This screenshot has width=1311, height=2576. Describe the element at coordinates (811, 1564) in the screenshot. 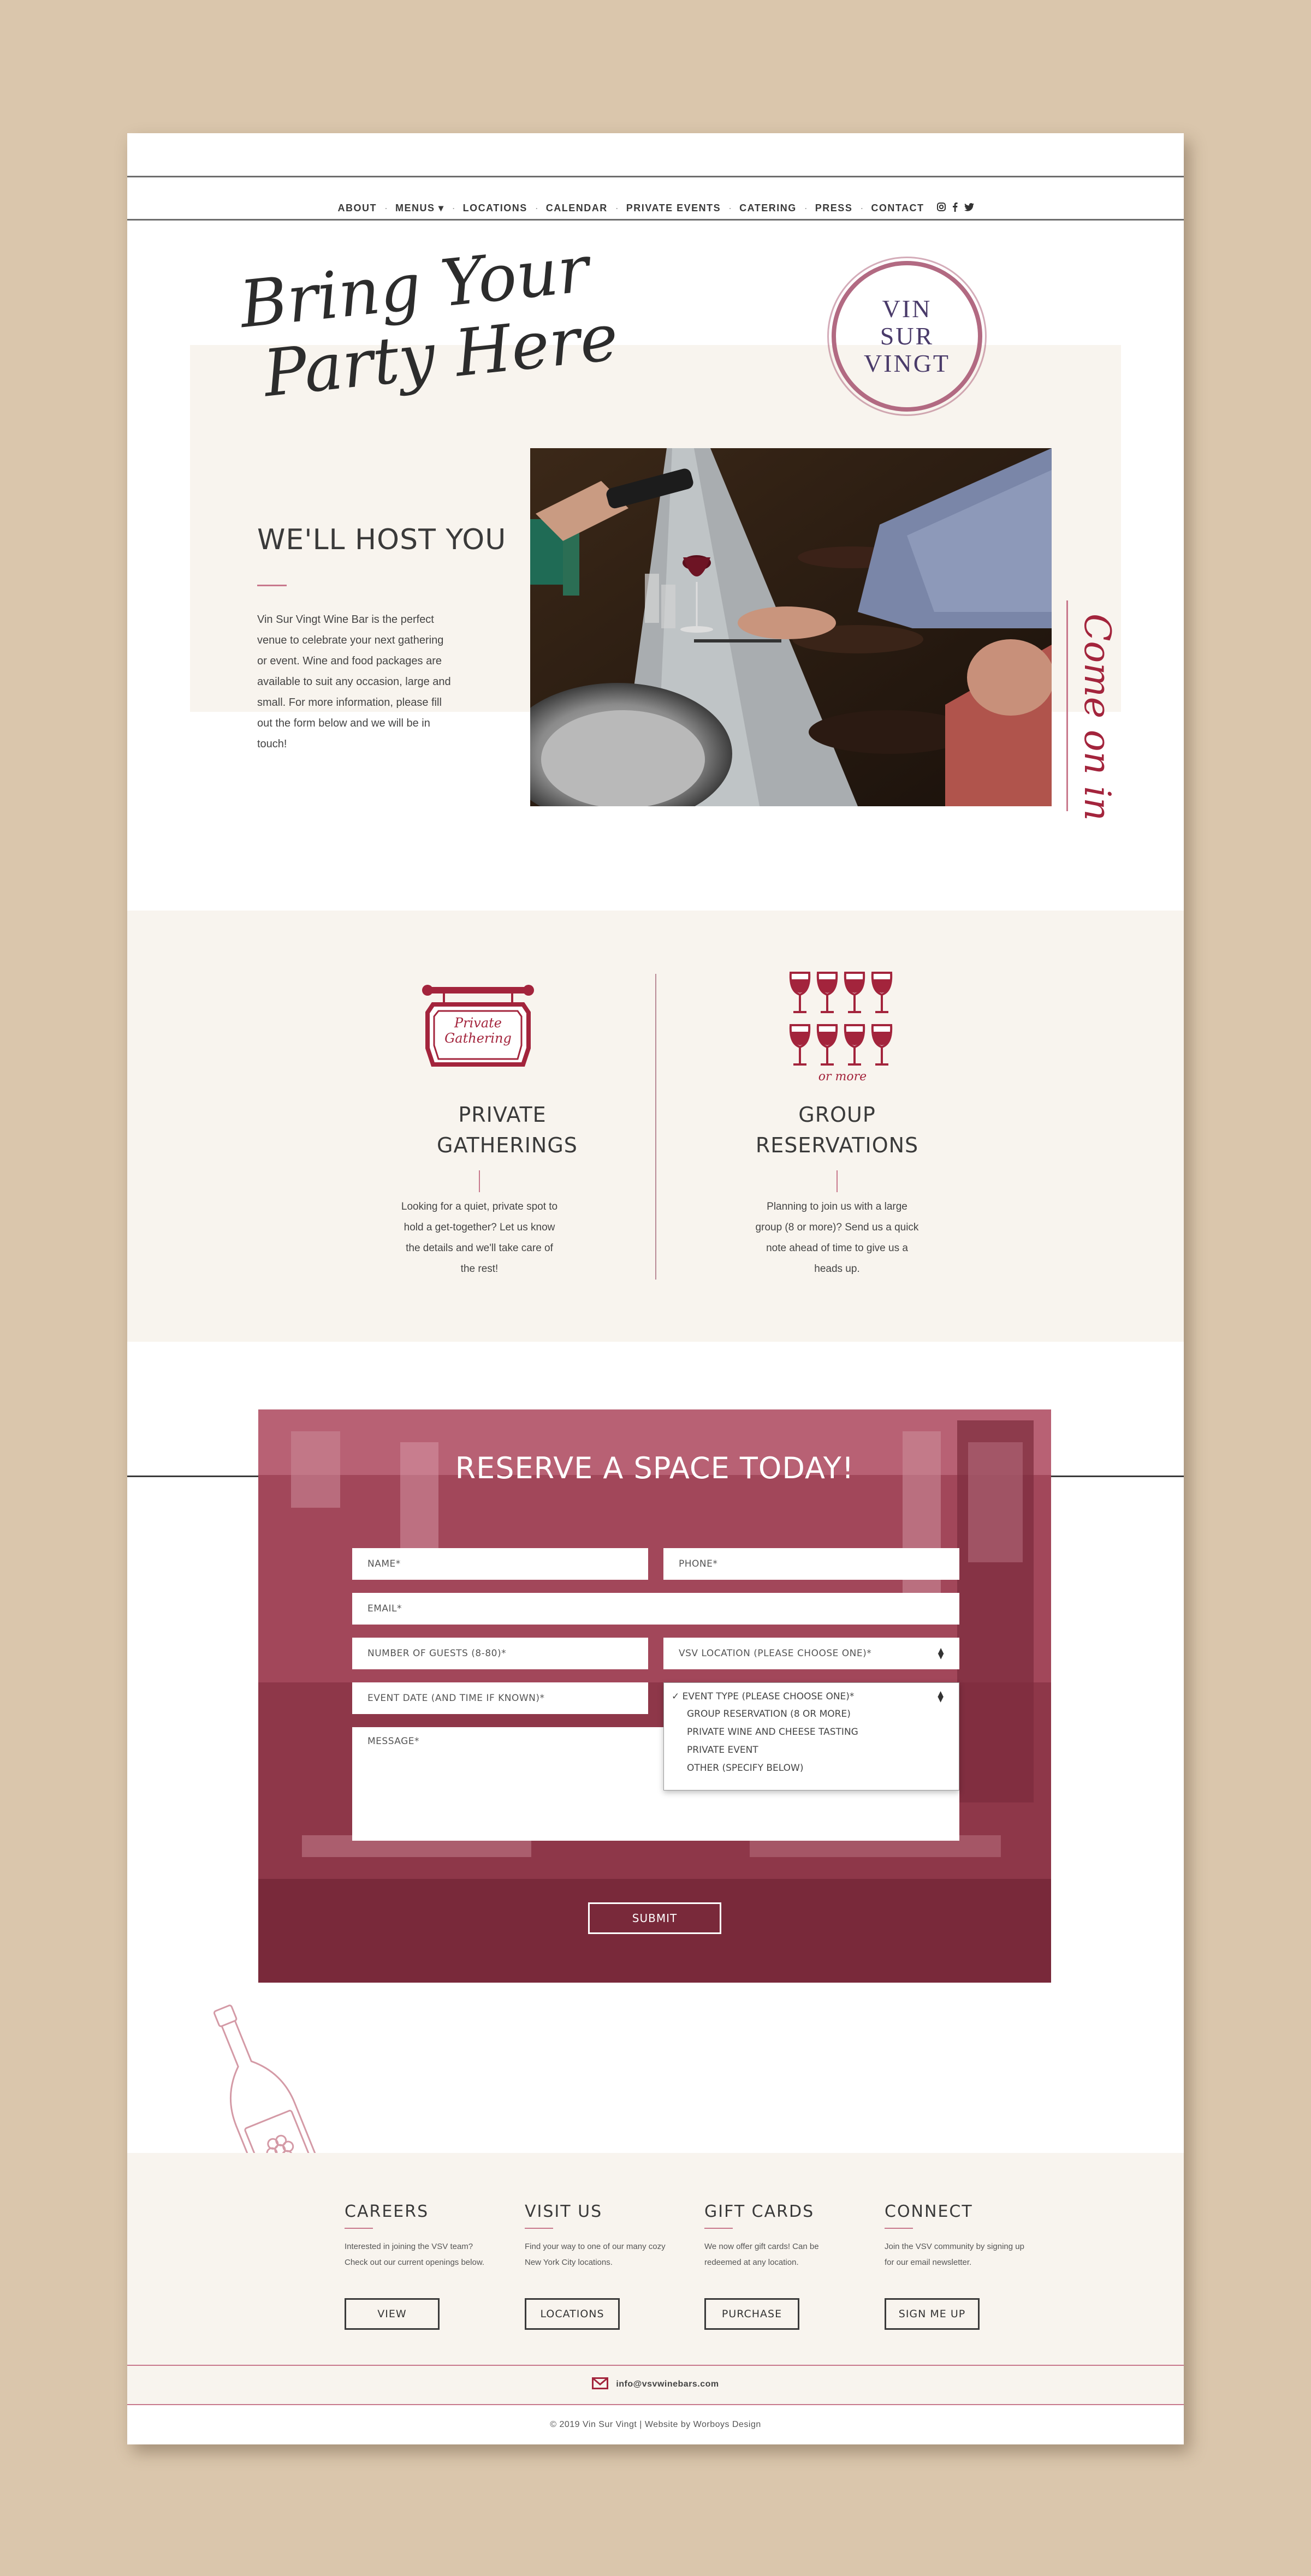

I see `phone-field: PHONE*` at that location.